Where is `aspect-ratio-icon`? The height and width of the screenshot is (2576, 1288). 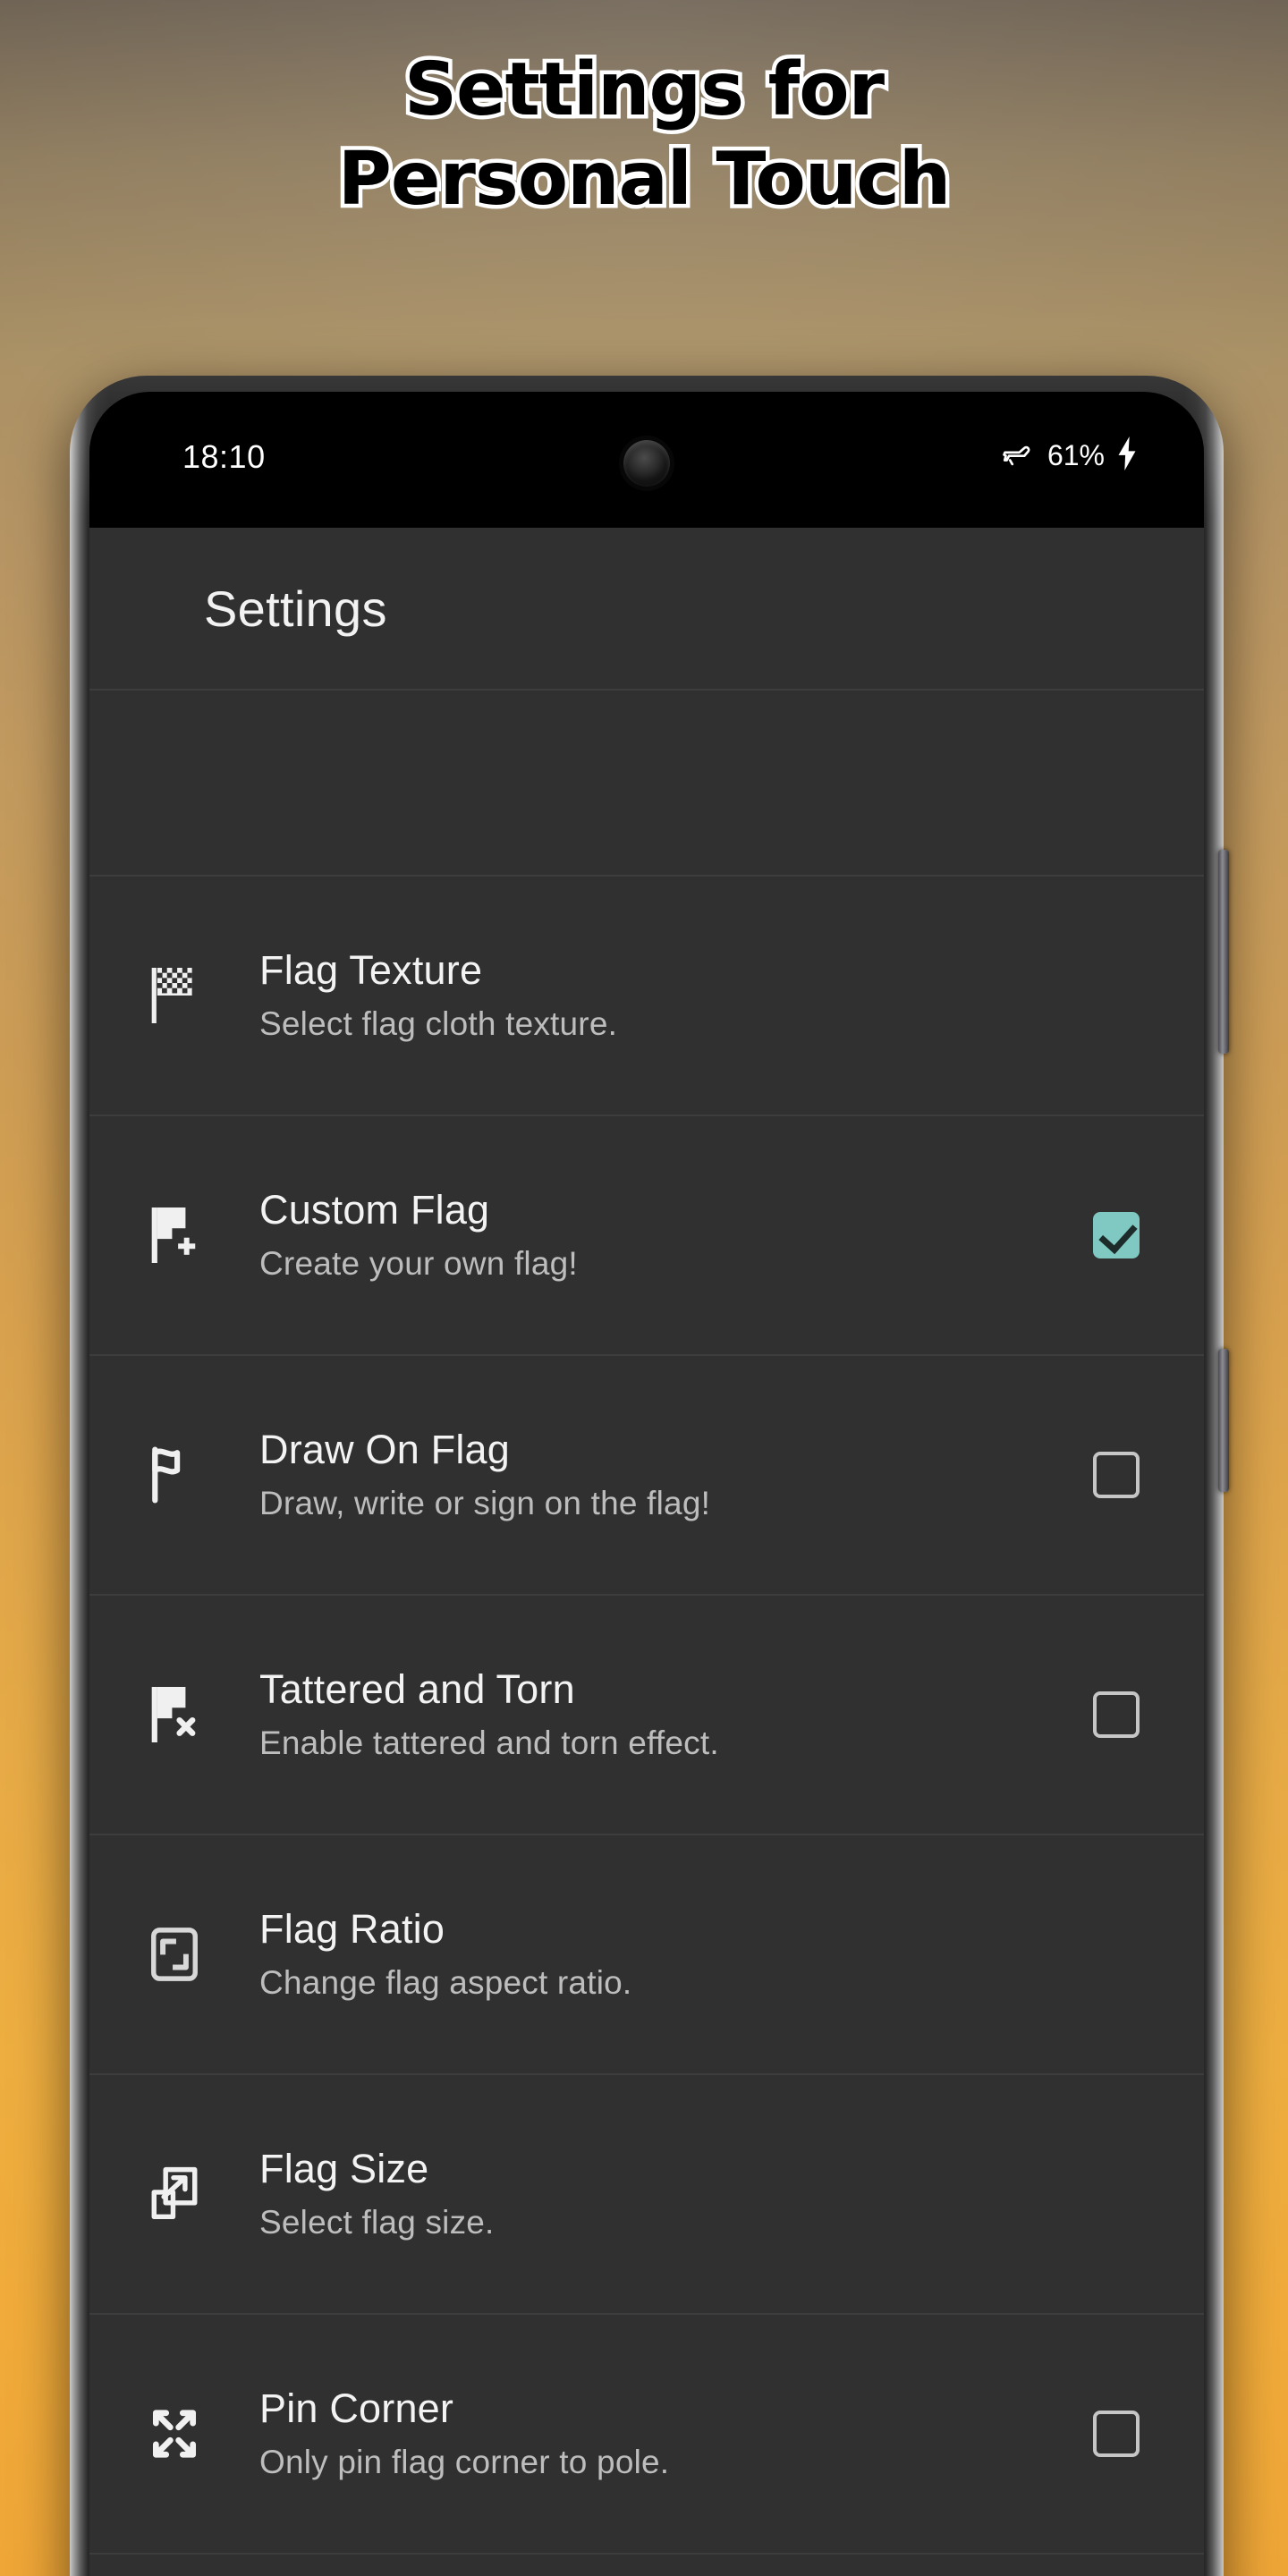
aspect-ratio-icon is located at coordinates (174, 1954).